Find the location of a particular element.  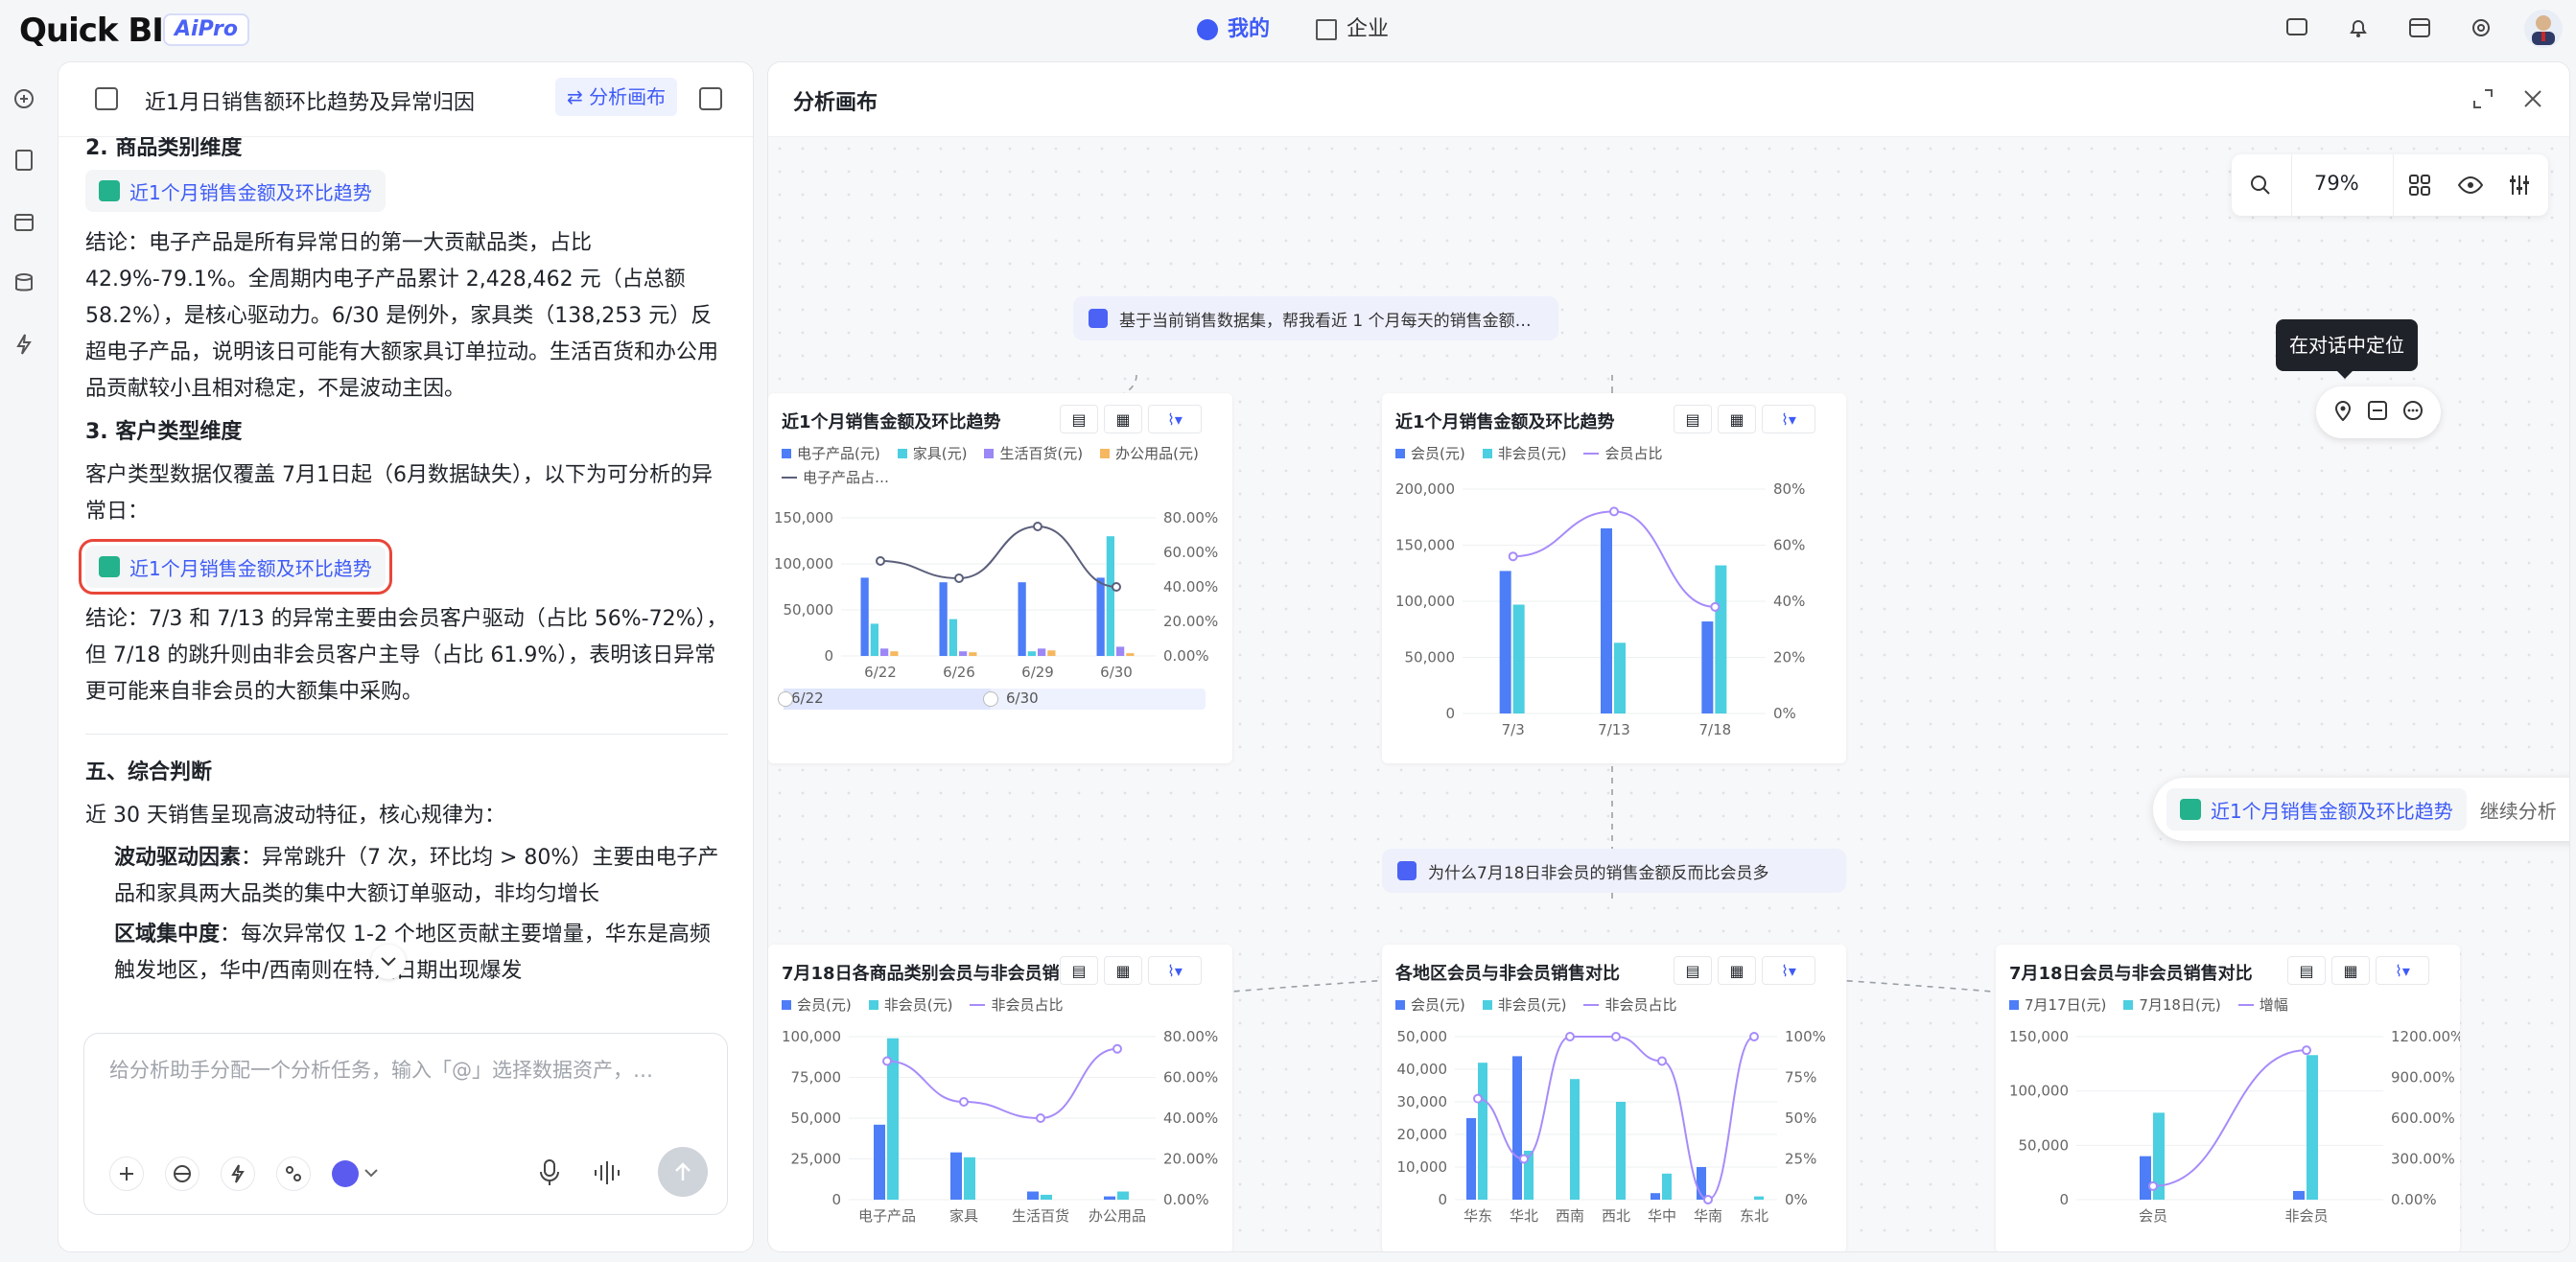

question-bubble: 为什么7月18日非会员的销售金额反而比会员多 is located at coordinates (1614, 871).